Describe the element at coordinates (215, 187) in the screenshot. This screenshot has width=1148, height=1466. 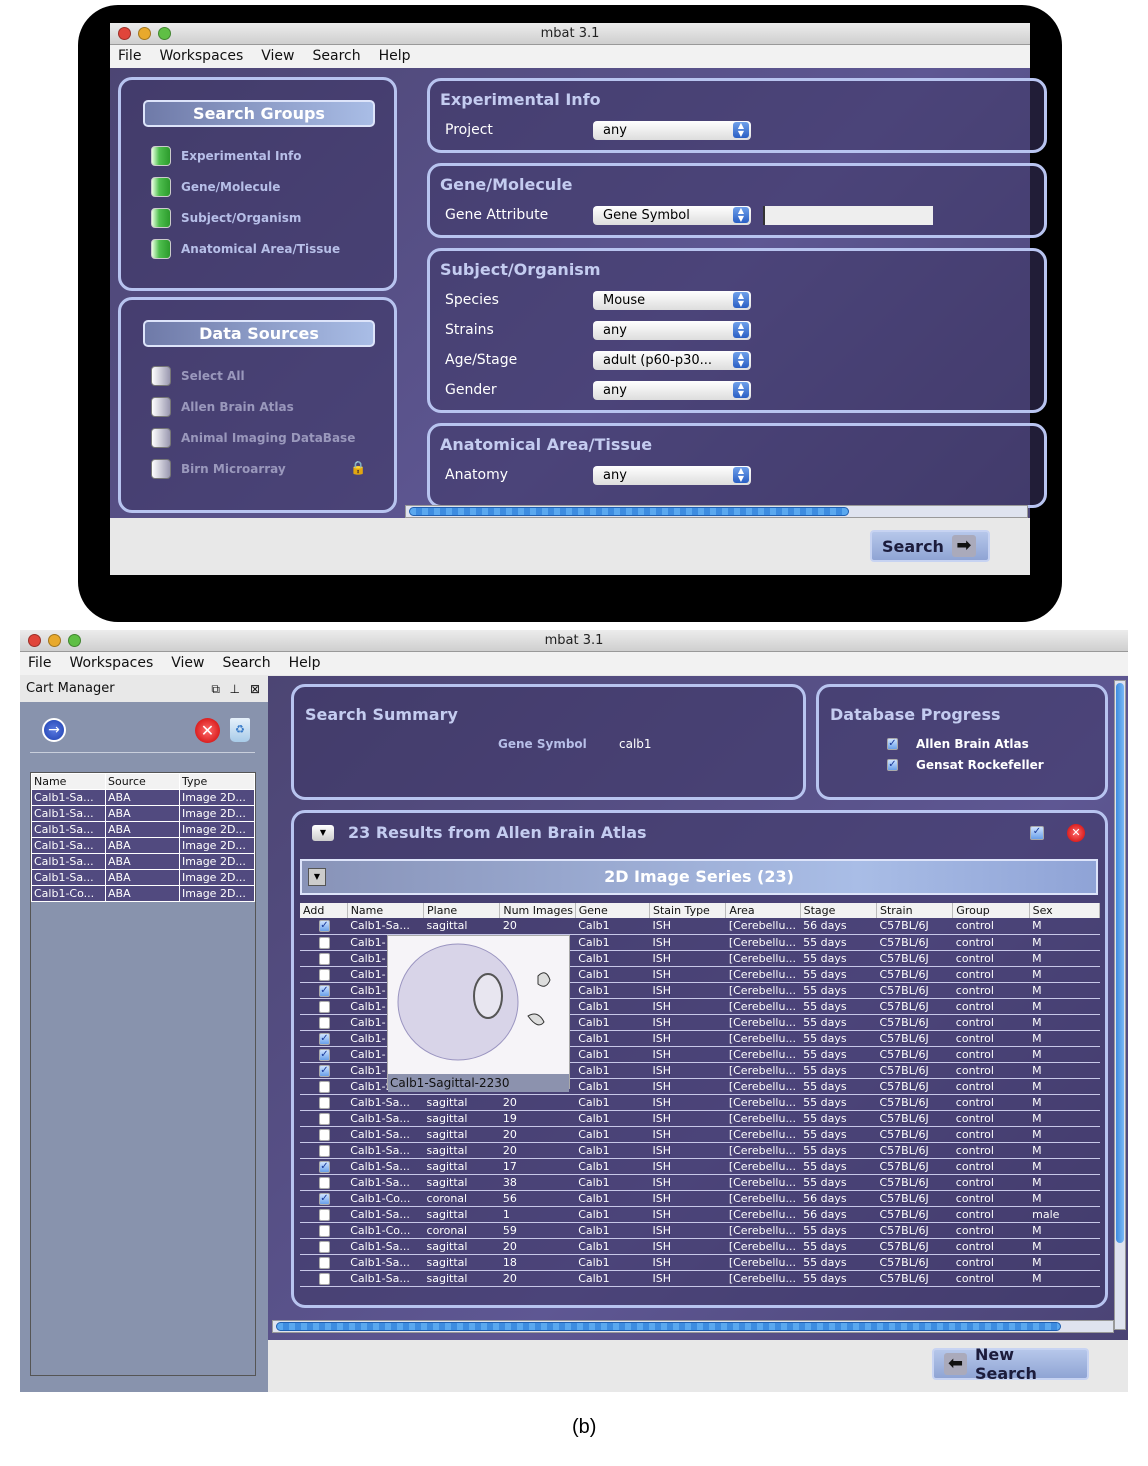
I see `group-gene-molecule: Gene/Molecule` at that location.